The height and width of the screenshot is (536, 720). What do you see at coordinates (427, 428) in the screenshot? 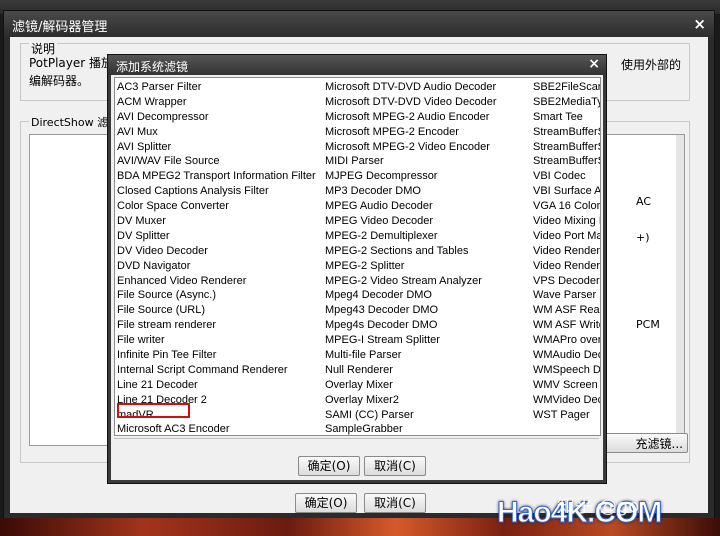
I see `filter-list-item: SampleGrabber` at bounding box center [427, 428].